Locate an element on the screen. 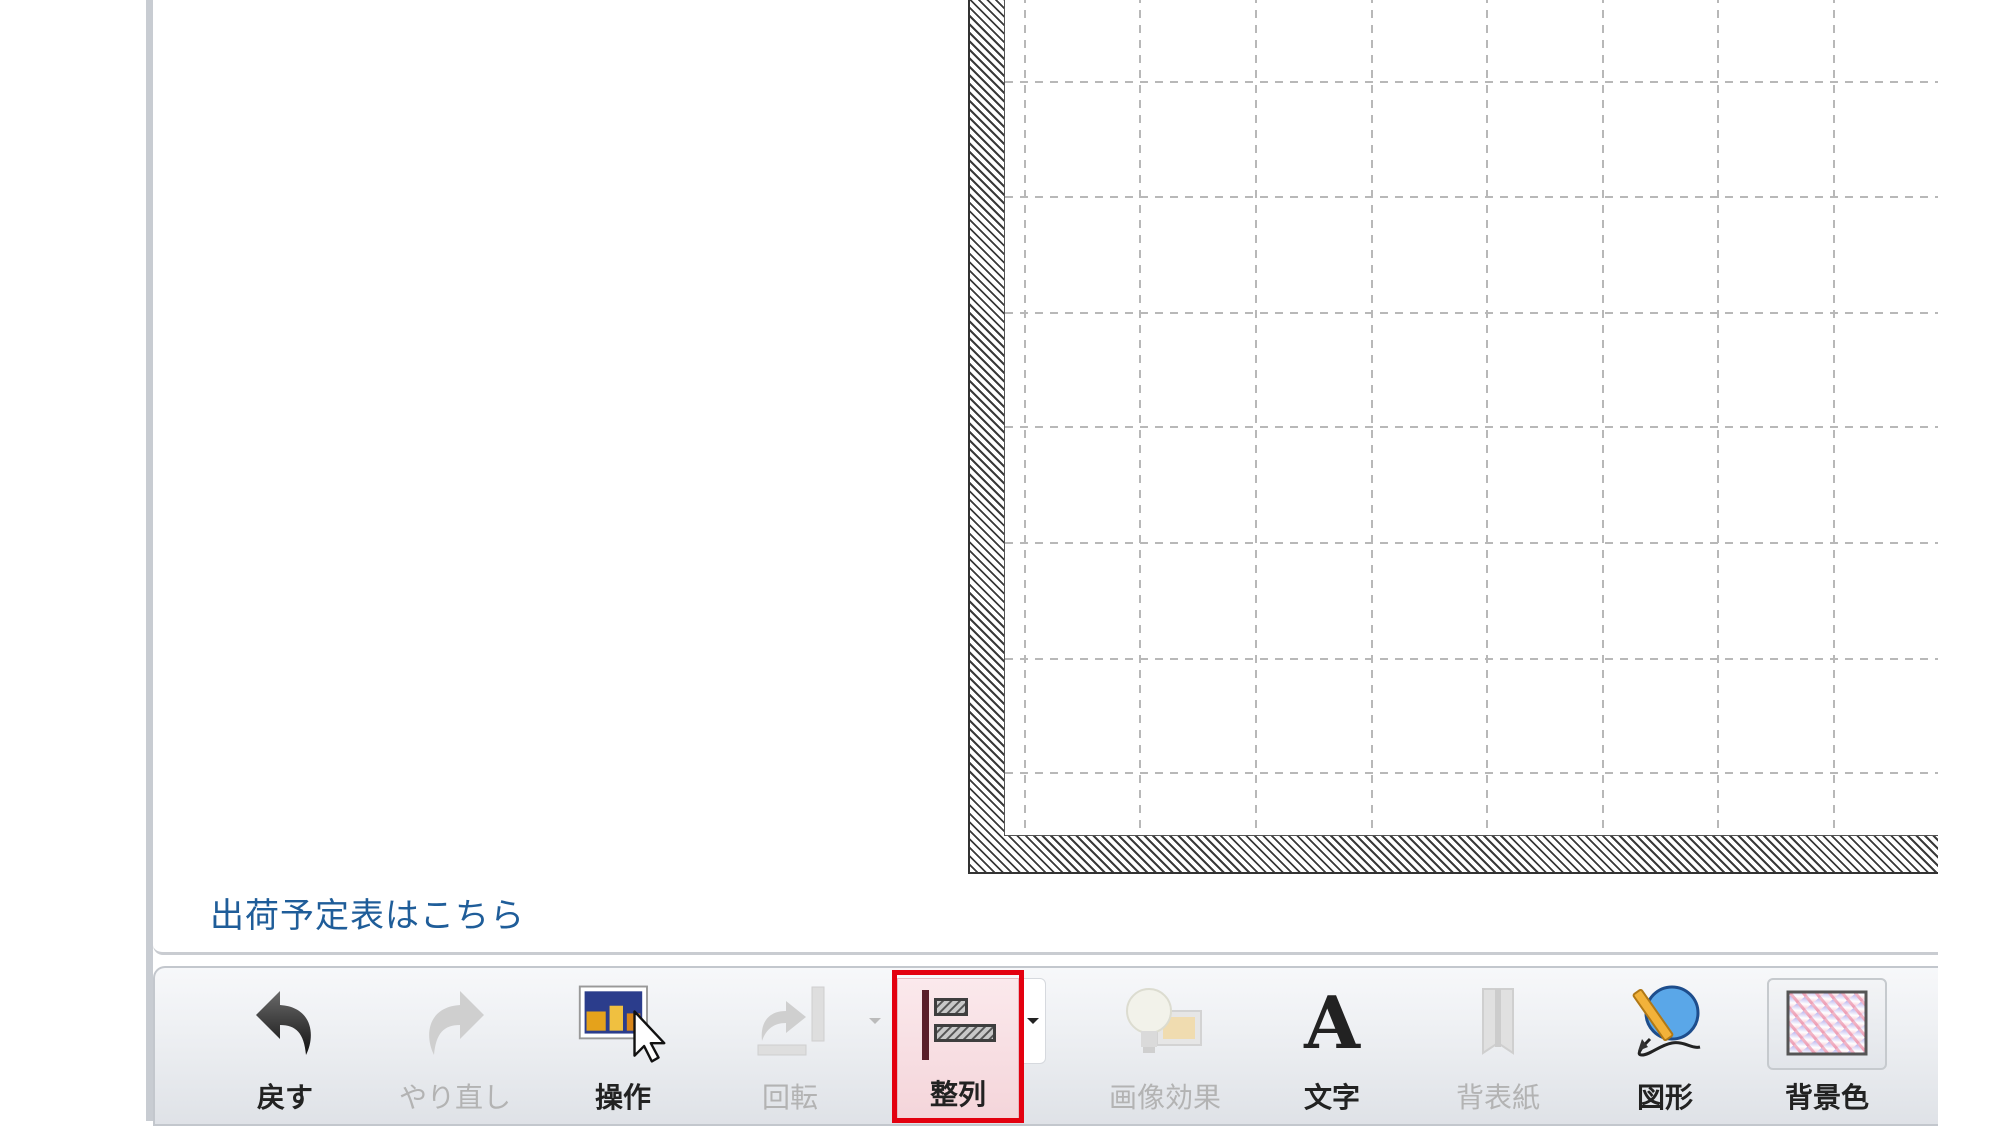  book-spine-icon is located at coordinates (1498, 1023).